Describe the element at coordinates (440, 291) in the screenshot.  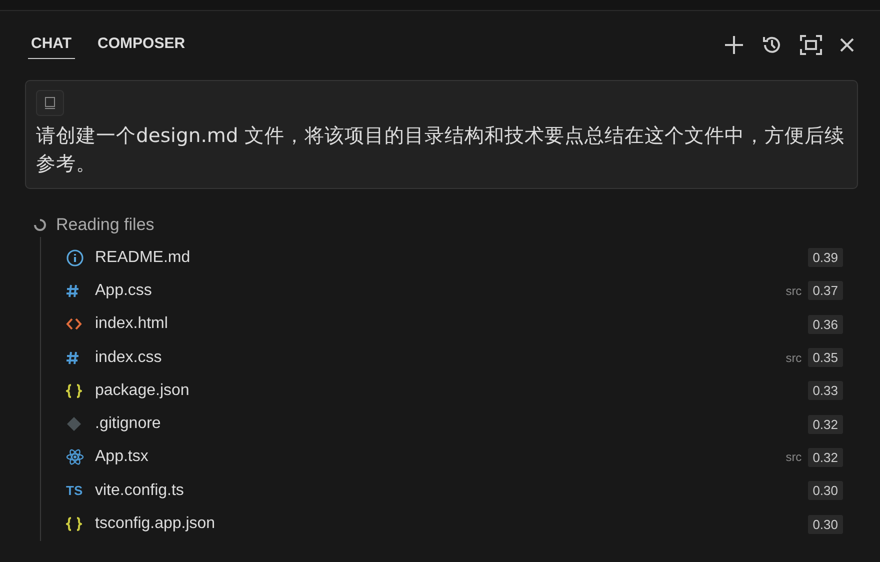
I see `file-name: App.css` at that location.